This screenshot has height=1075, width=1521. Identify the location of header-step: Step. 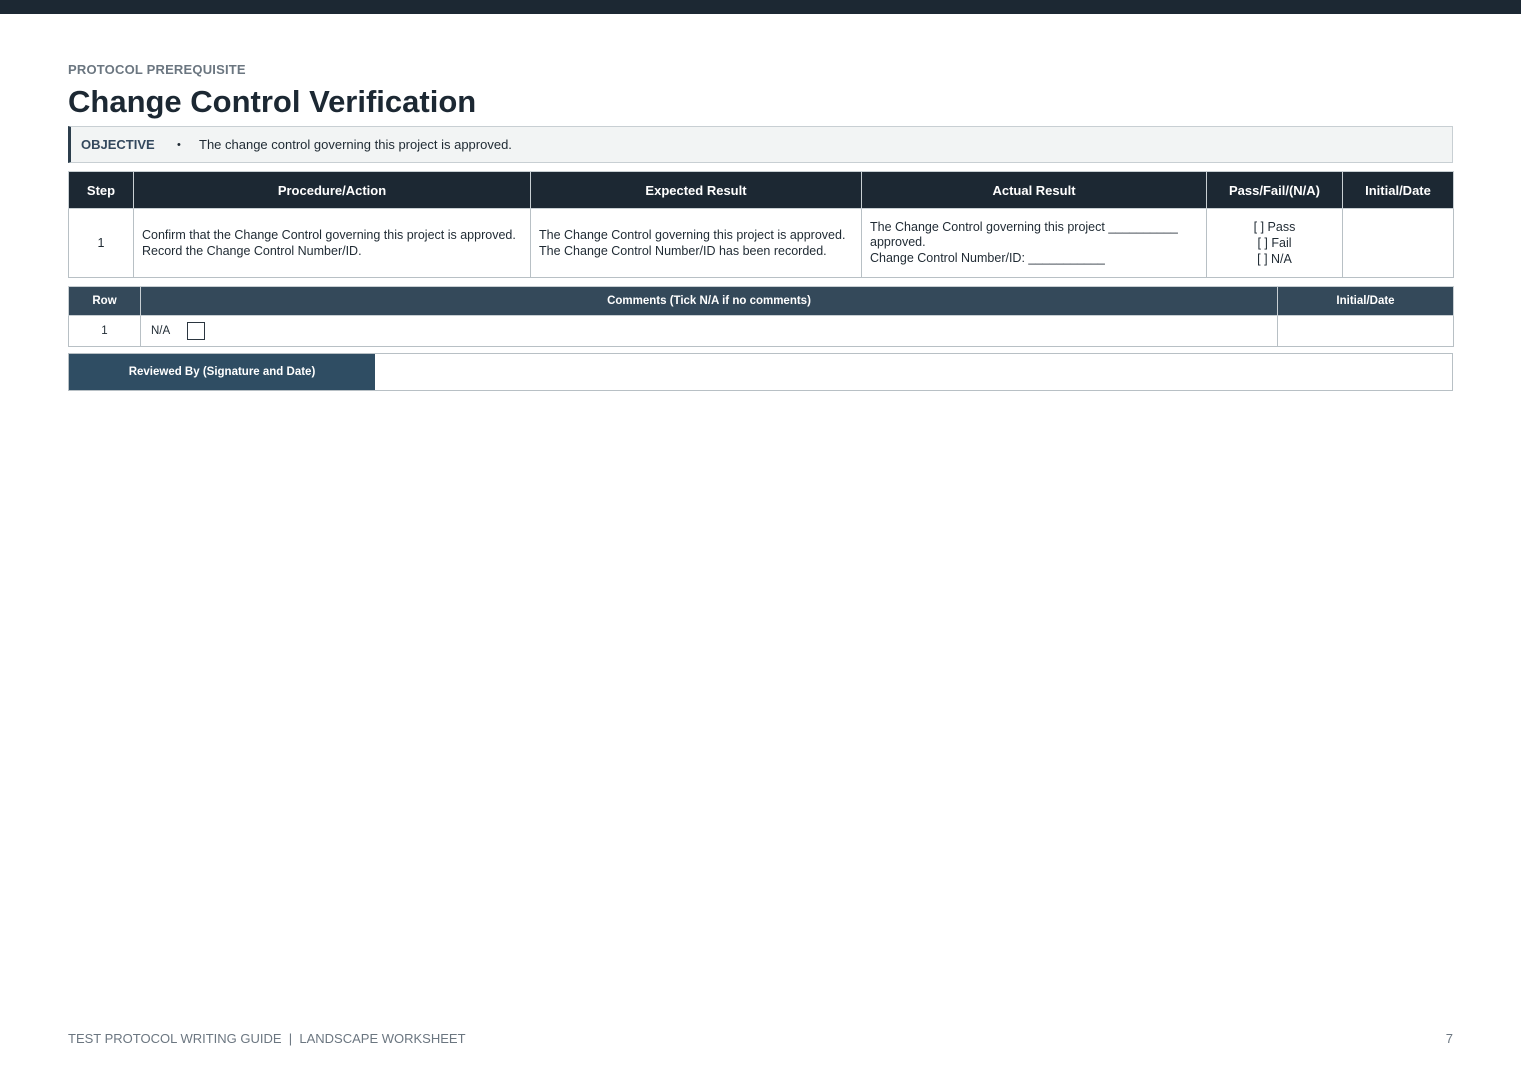
(101, 190).